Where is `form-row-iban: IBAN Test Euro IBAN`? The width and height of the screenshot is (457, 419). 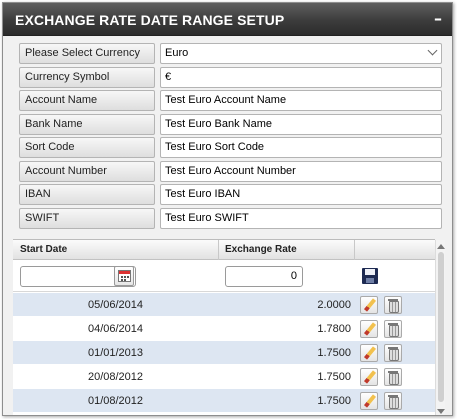 form-row-iban: IBAN Test Euro IBAN is located at coordinates (230, 195).